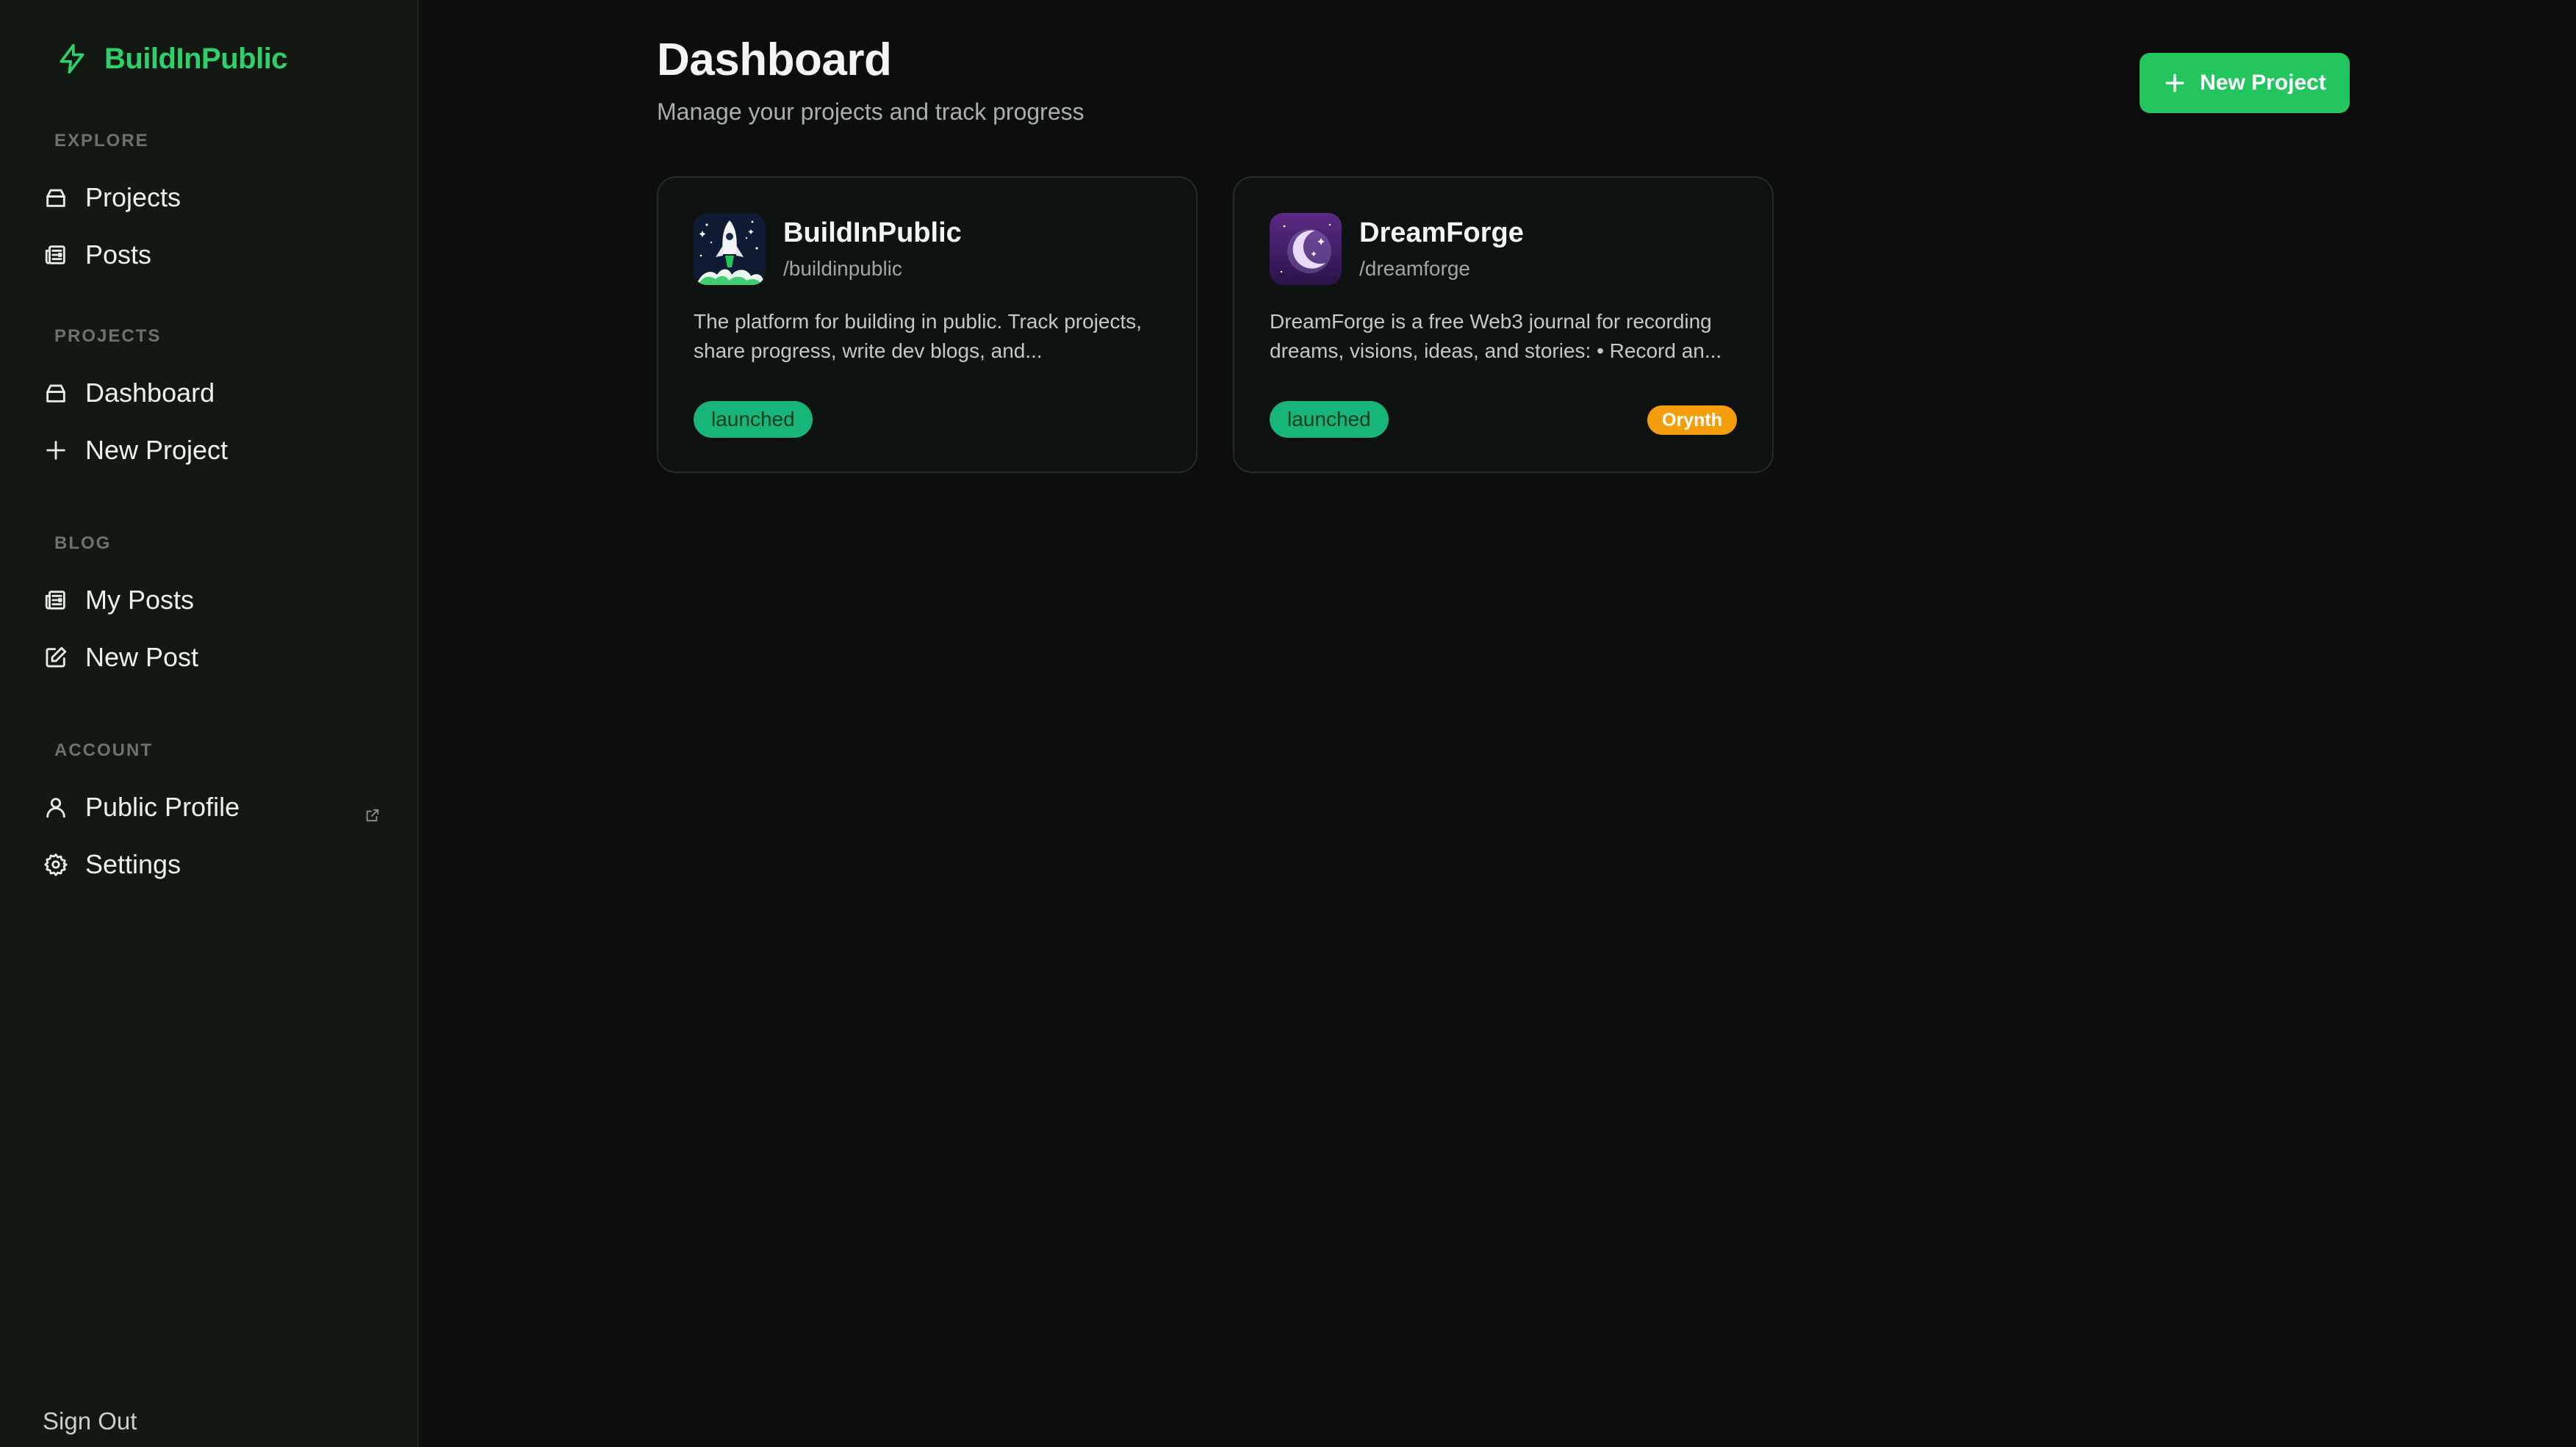 The image size is (2576, 1447). I want to click on external-link-icon, so click(372, 810).